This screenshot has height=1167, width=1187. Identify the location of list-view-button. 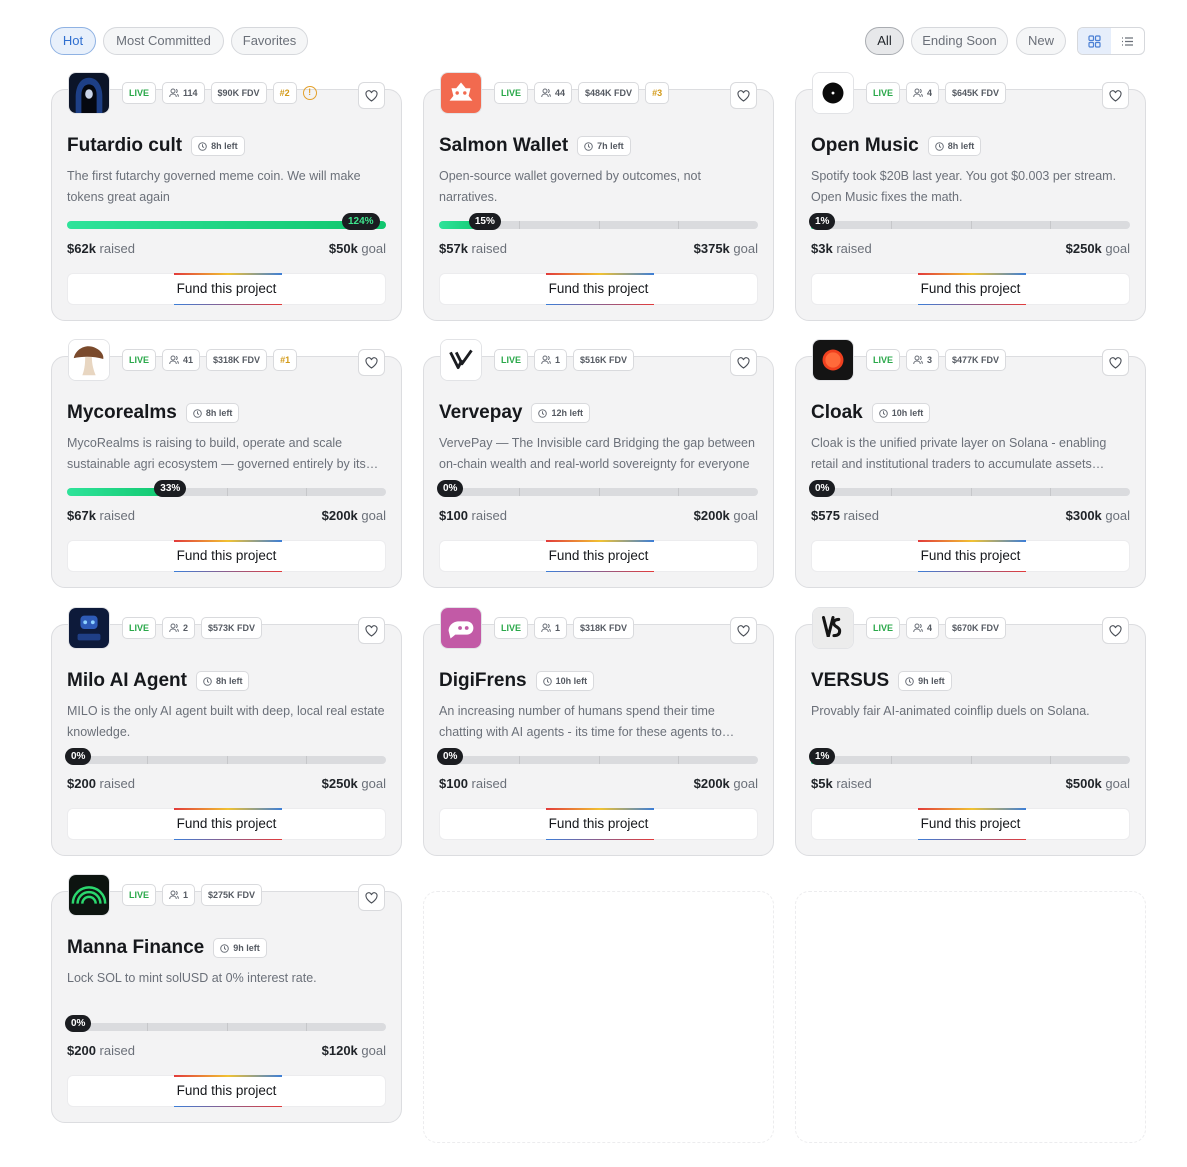
(1127, 41).